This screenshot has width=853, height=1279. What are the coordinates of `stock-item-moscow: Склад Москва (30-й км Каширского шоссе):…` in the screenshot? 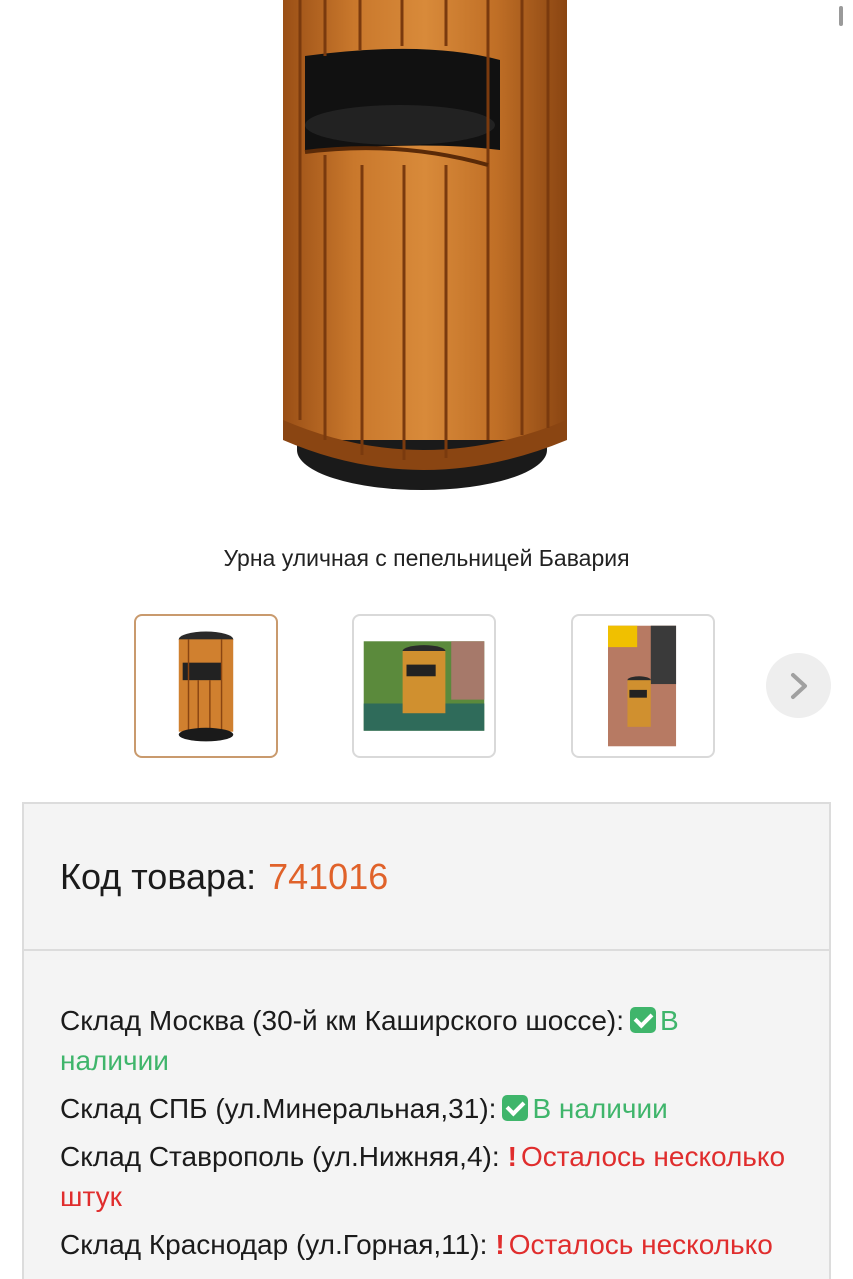 It's located at (426, 1041).